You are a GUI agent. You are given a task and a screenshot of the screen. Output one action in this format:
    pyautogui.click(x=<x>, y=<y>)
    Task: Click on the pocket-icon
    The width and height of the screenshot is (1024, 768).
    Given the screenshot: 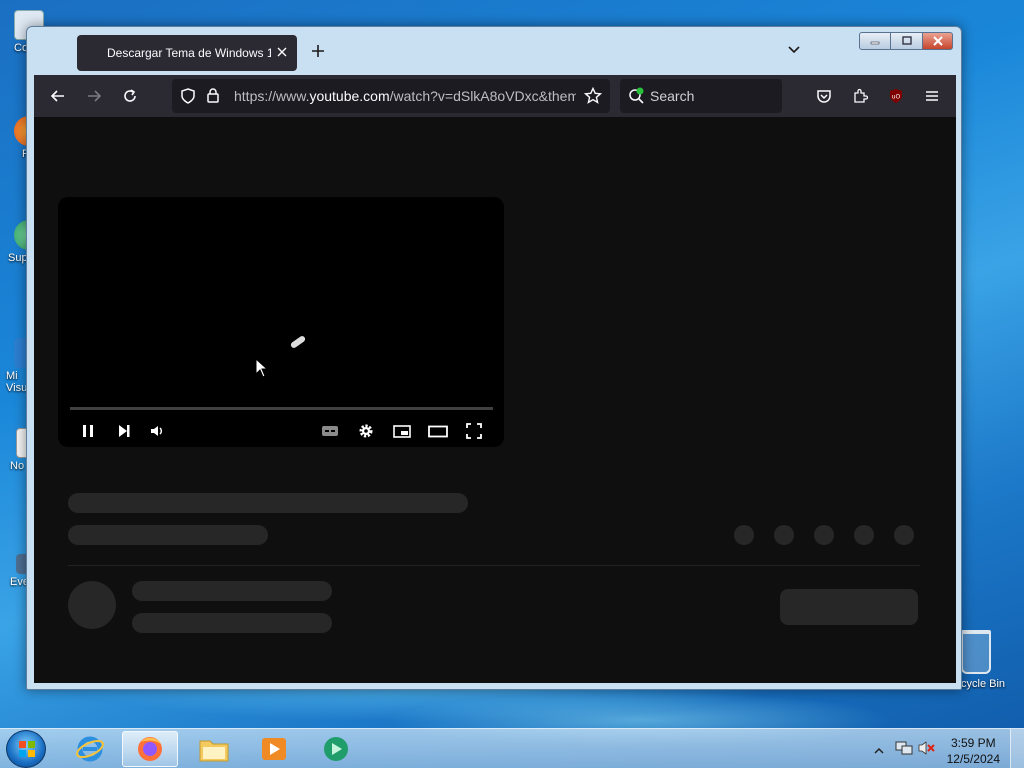 What is the action you would take?
    pyautogui.click(x=824, y=96)
    